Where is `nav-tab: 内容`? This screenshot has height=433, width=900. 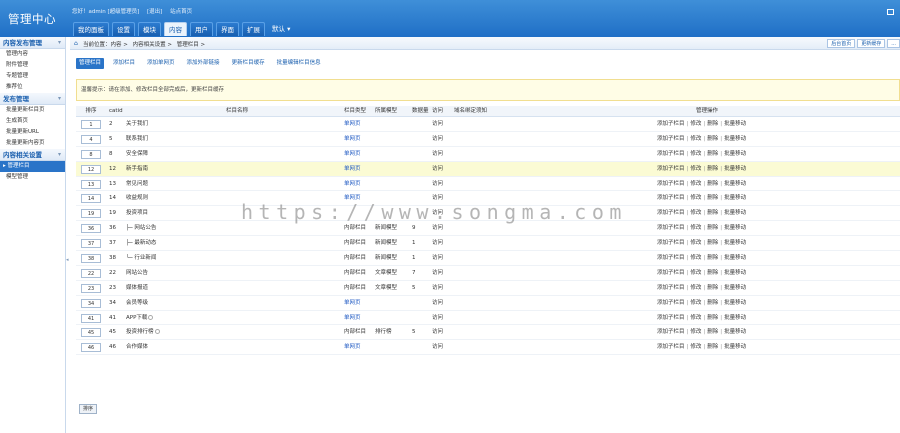 nav-tab: 内容 is located at coordinates (175, 29).